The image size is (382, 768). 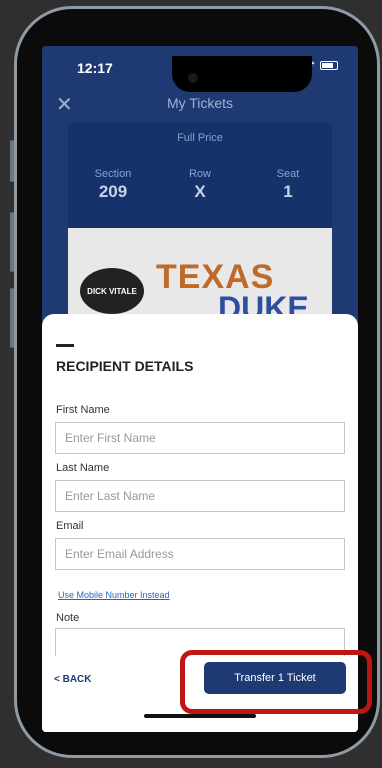 What do you see at coordinates (70, 526) in the screenshot?
I see `email-label: Email` at bounding box center [70, 526].